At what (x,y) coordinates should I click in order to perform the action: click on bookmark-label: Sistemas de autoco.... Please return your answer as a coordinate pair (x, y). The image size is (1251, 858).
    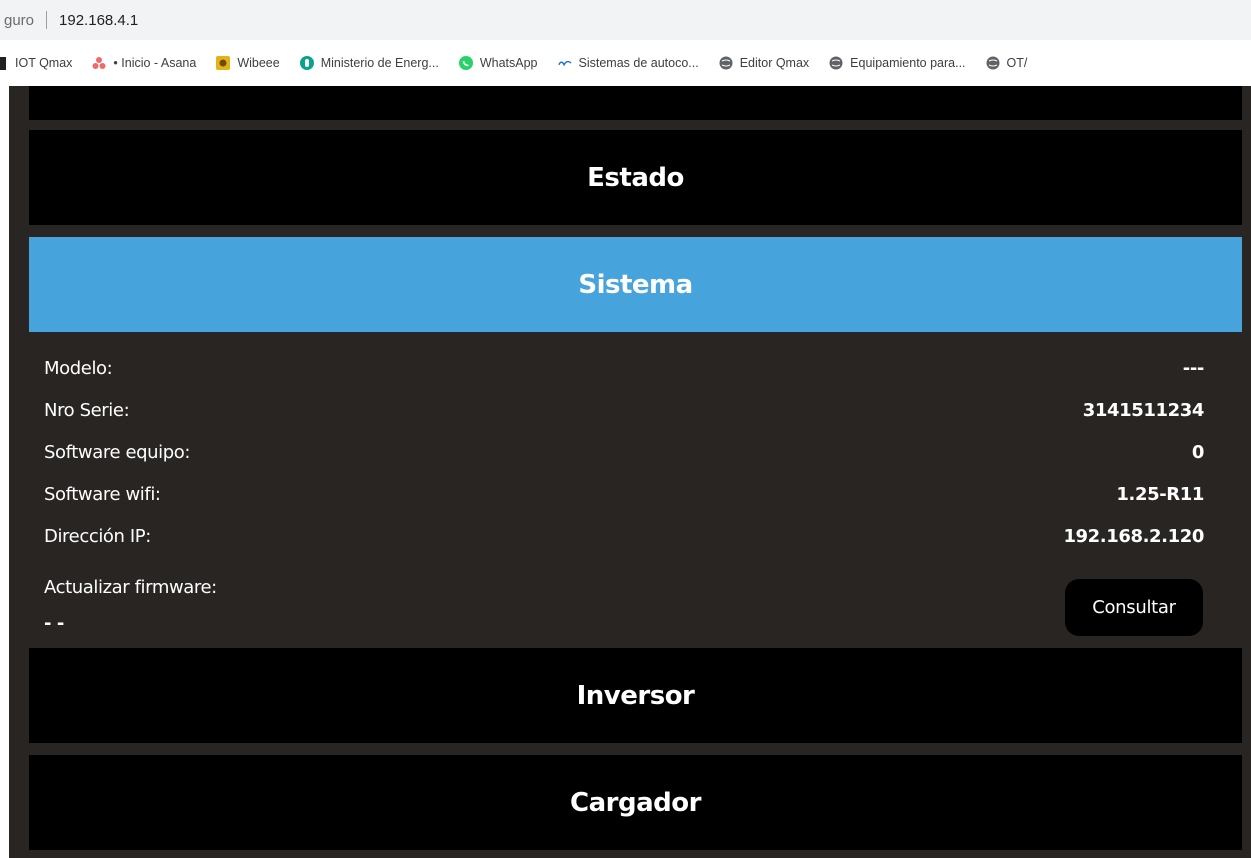
    Looking at the image, I should click on (638, 63).